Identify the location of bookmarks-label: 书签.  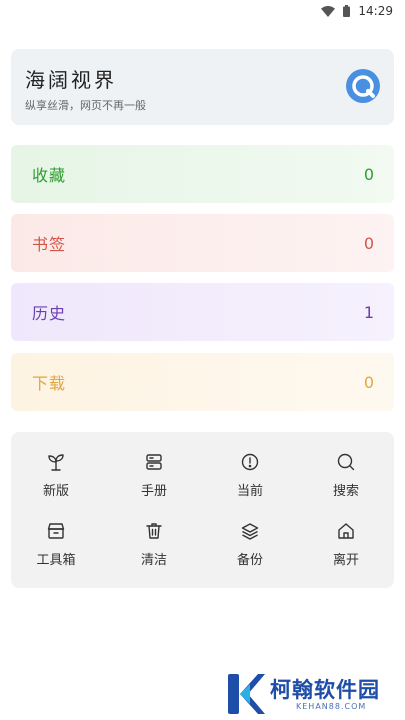
(49, 244).